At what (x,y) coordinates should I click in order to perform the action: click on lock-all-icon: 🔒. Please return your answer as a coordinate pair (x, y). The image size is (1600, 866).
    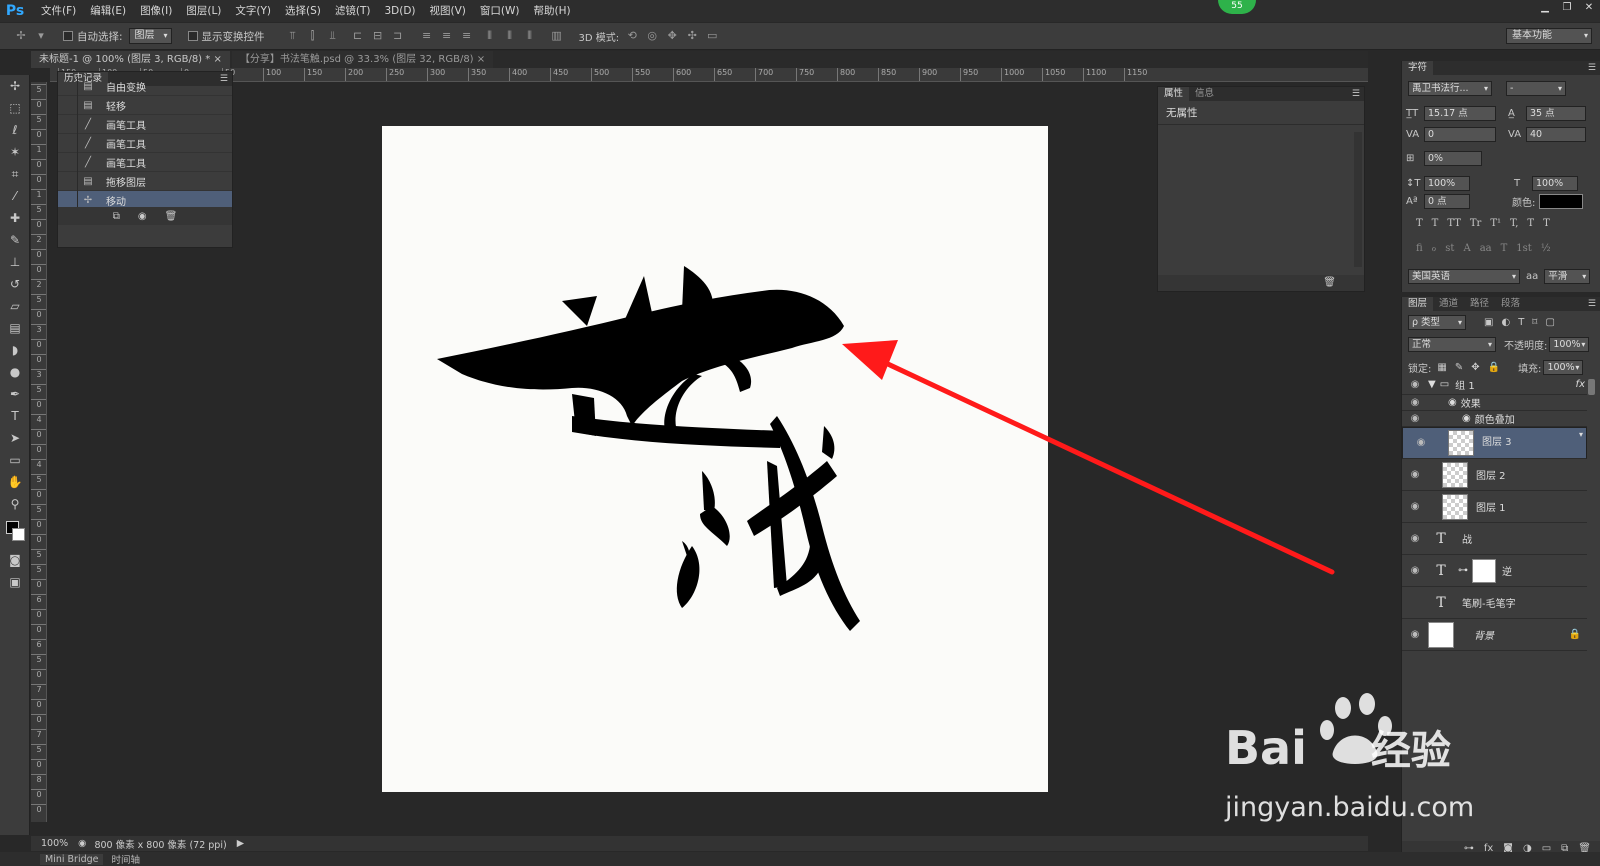
    Looking at the image, I should click on (1494, 367).